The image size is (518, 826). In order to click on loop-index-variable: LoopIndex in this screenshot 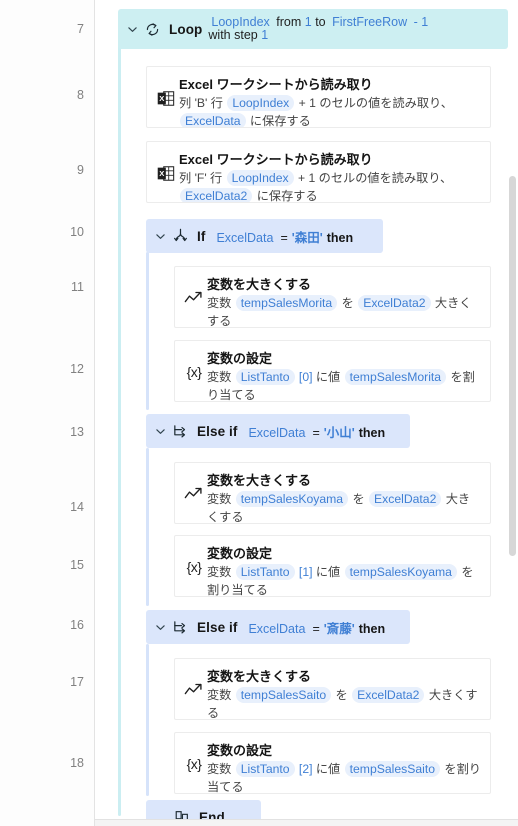, I will do `click(240, 22)`.